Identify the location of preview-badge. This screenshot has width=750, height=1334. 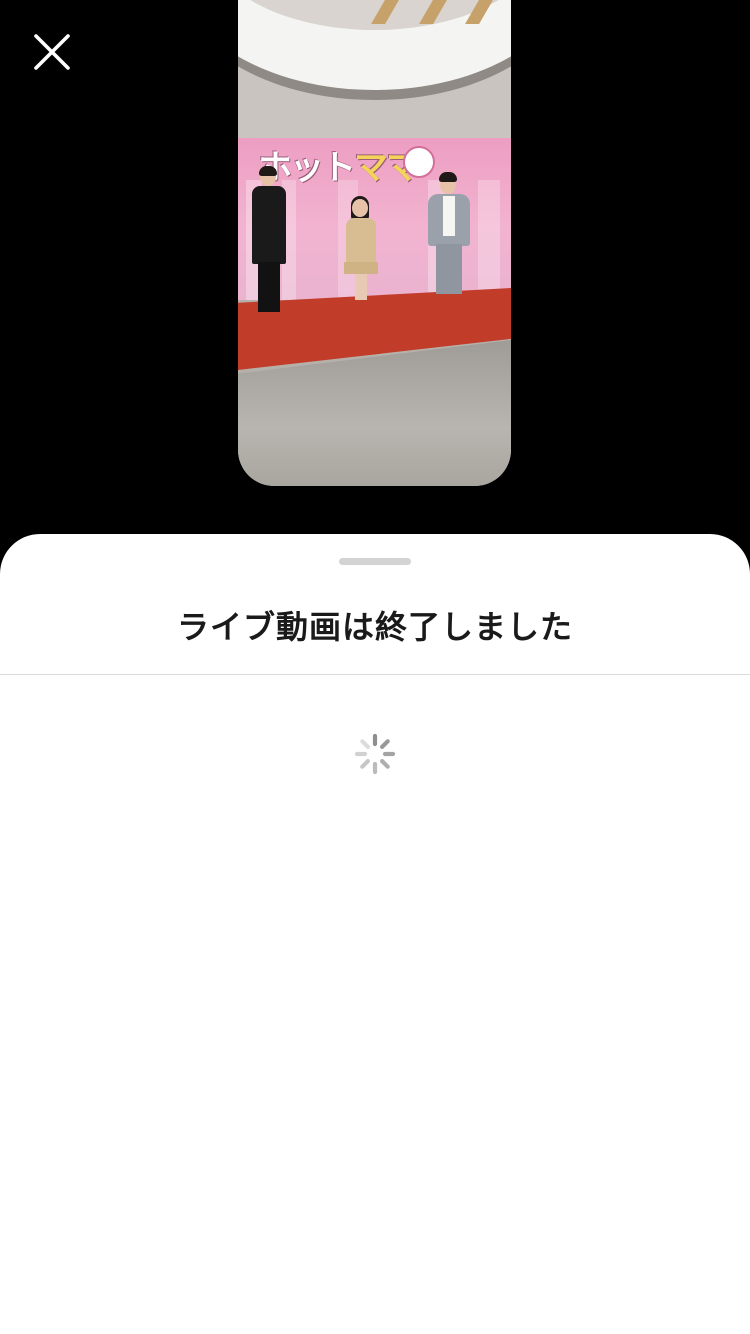
(419, 162).